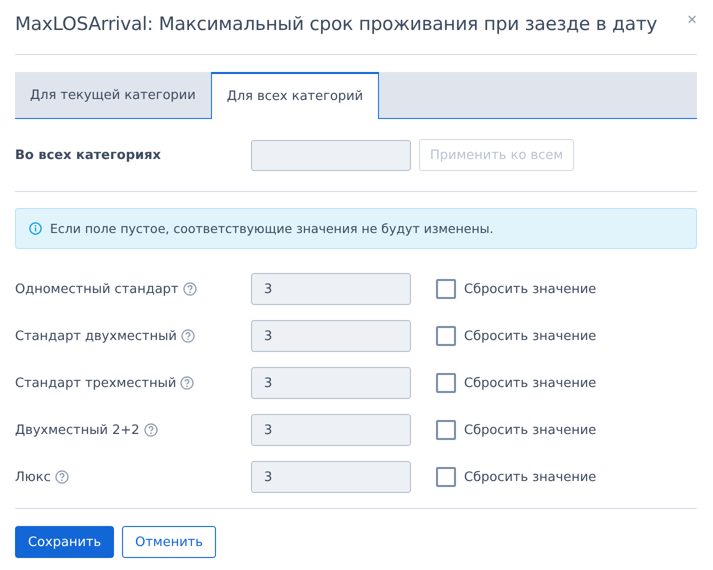  I want to click on field-label: Во всех категориях, so click(88, 155).